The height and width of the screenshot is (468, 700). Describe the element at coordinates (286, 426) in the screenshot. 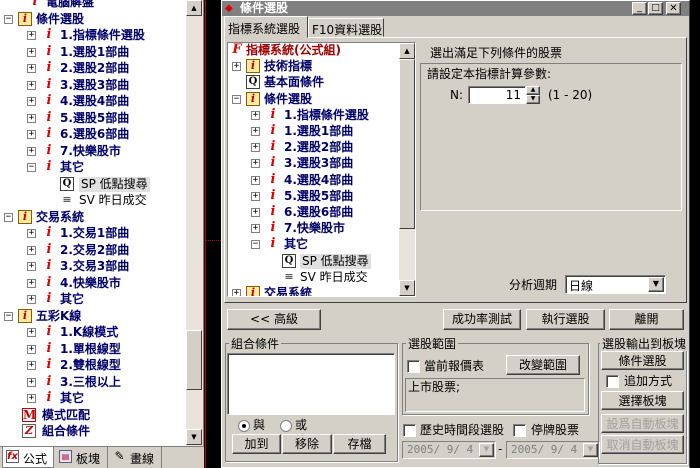

I see `or-radio` at that location.